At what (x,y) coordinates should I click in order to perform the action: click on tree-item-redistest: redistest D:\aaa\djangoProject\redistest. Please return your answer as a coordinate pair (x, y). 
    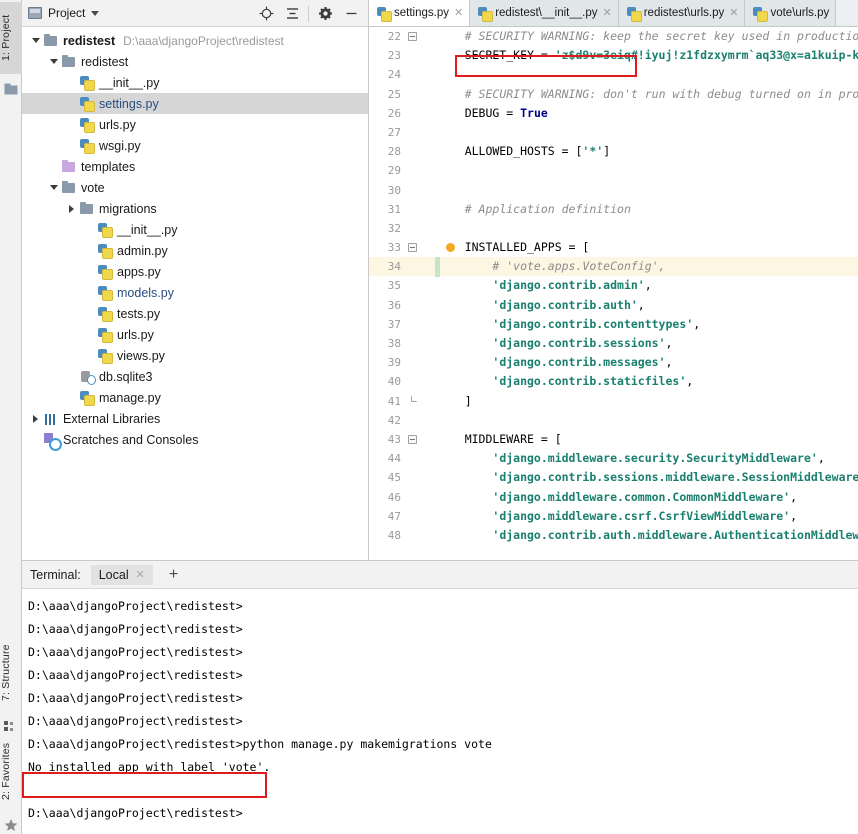
    Looking at the image, I should click on (195, 40).